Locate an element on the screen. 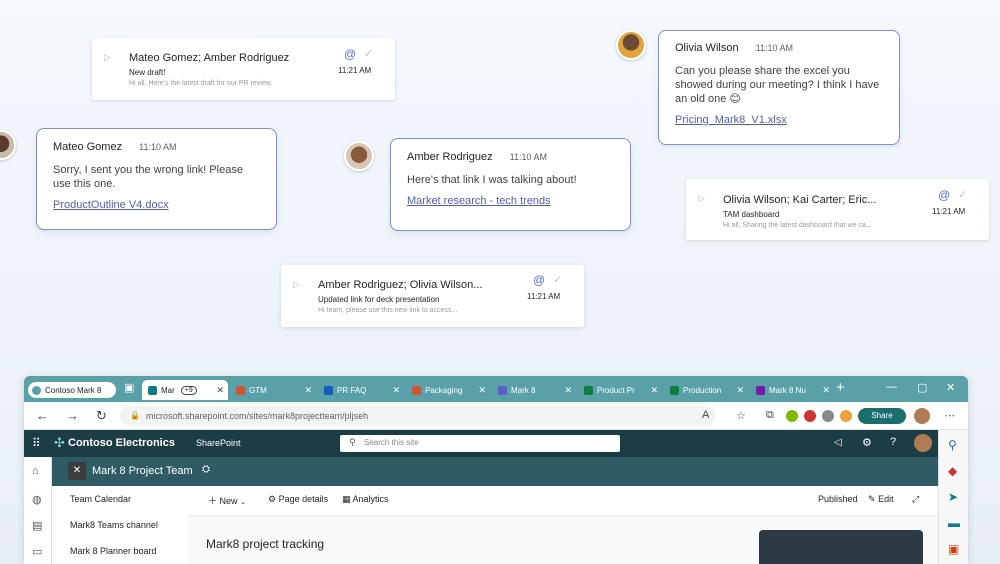 The height and width of the screenshot is (564, 1000). search-input: ⚲ Search this site is located at coordinates (480, 443).